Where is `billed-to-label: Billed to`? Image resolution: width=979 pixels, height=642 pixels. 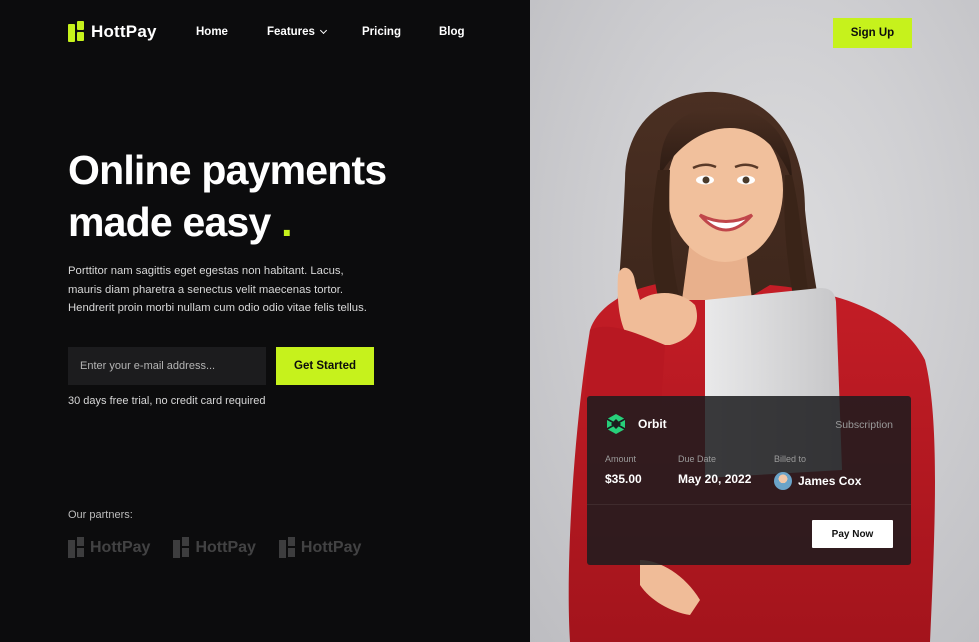 billed-to-label: Billed to is located at coordinates (790, 459).